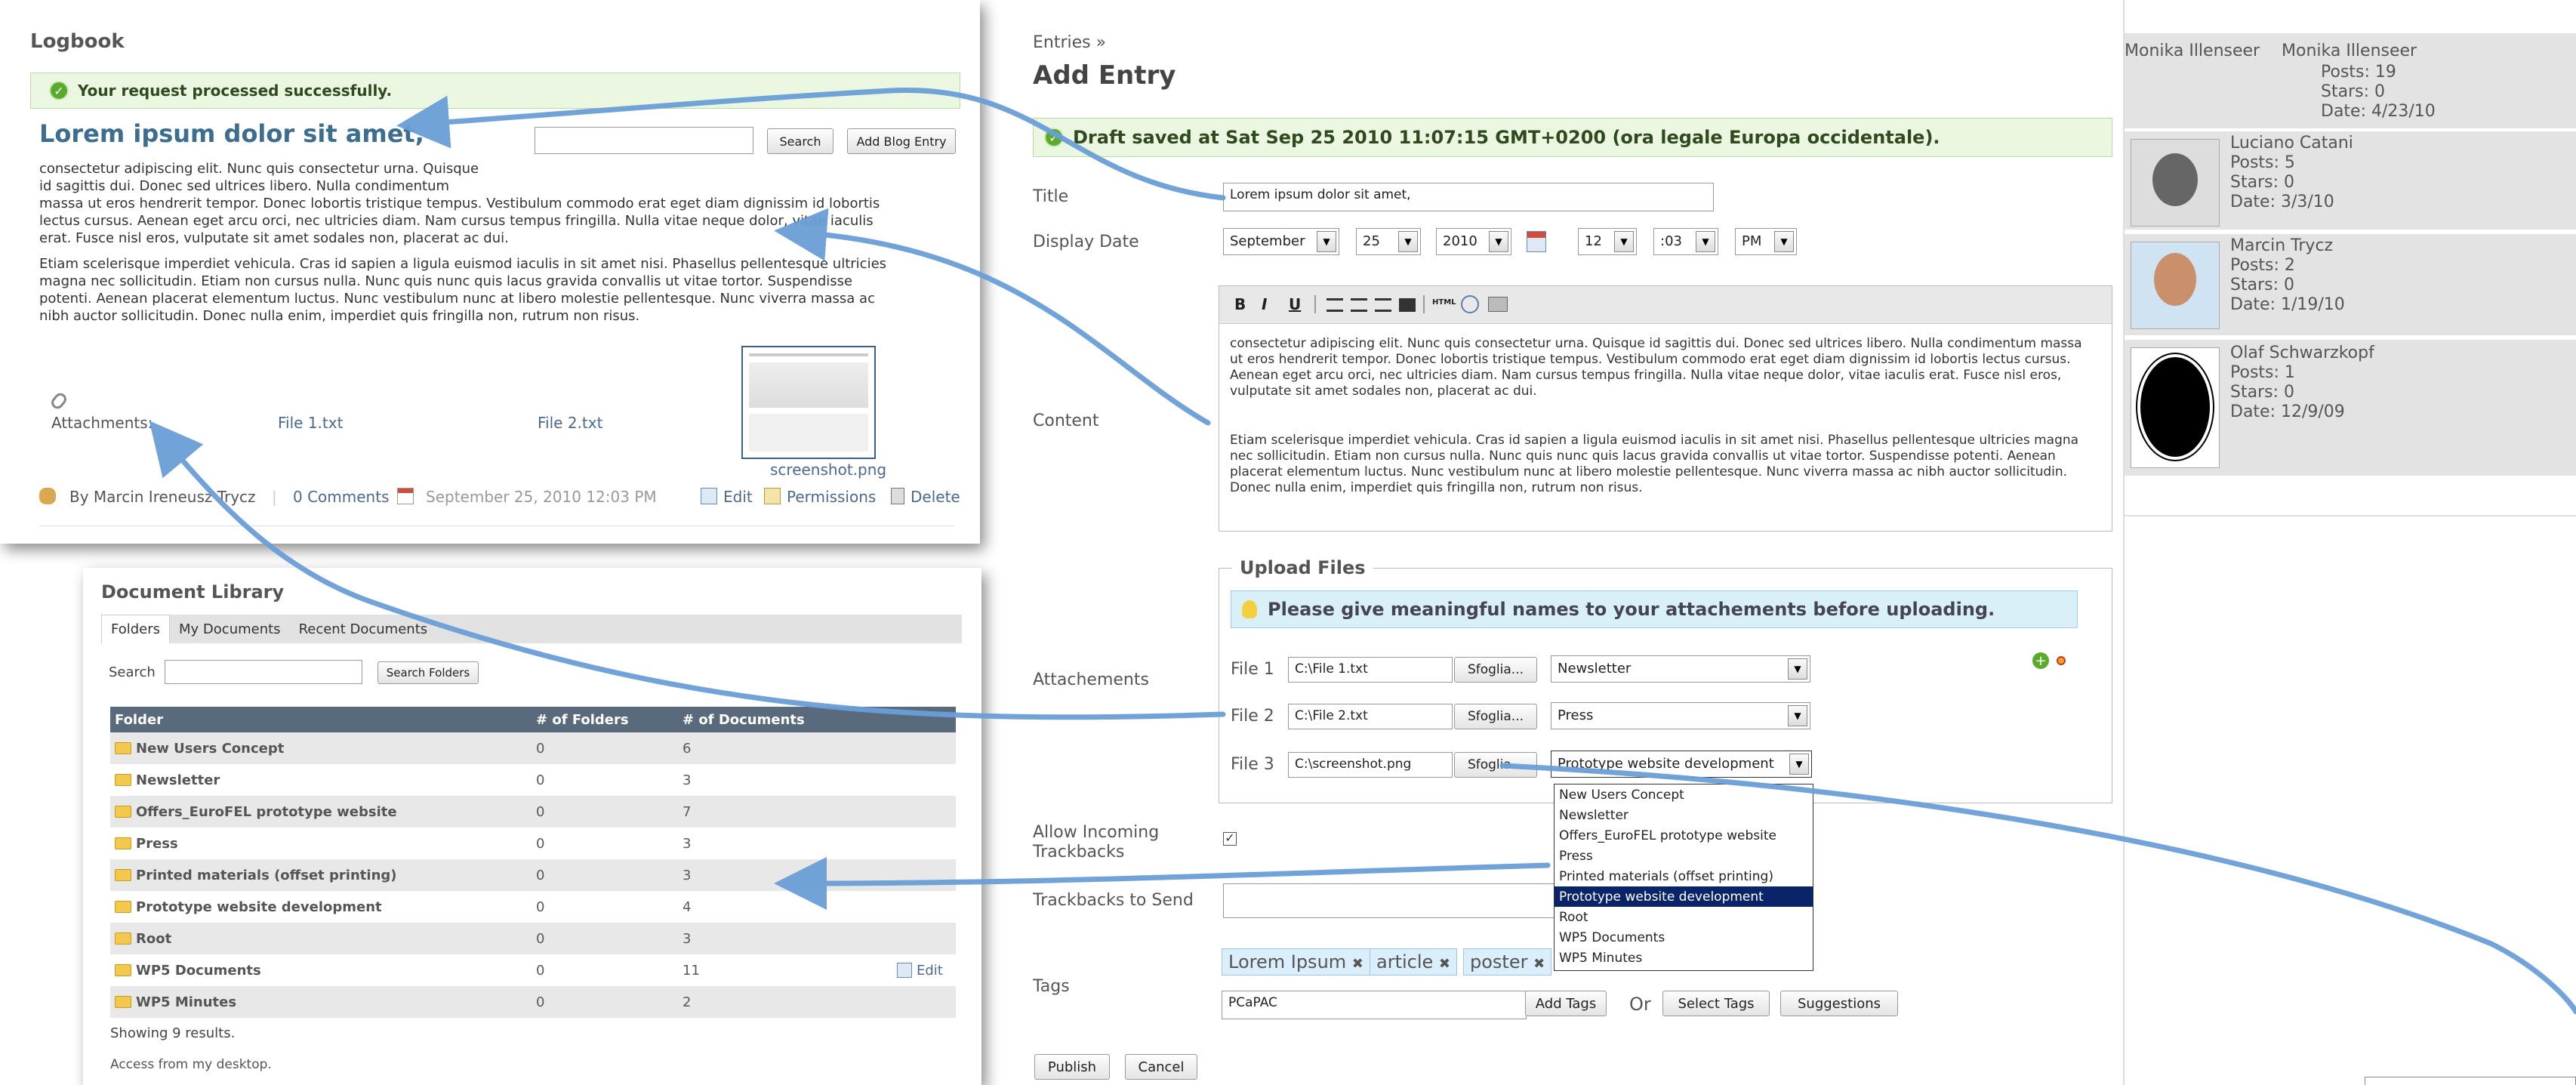 The width and height of the screenshot is (2576, 1085). What do you see at coordinates (992, 317) in the screenshot?
I see `arrow-content` at bounding box center [992, 317].